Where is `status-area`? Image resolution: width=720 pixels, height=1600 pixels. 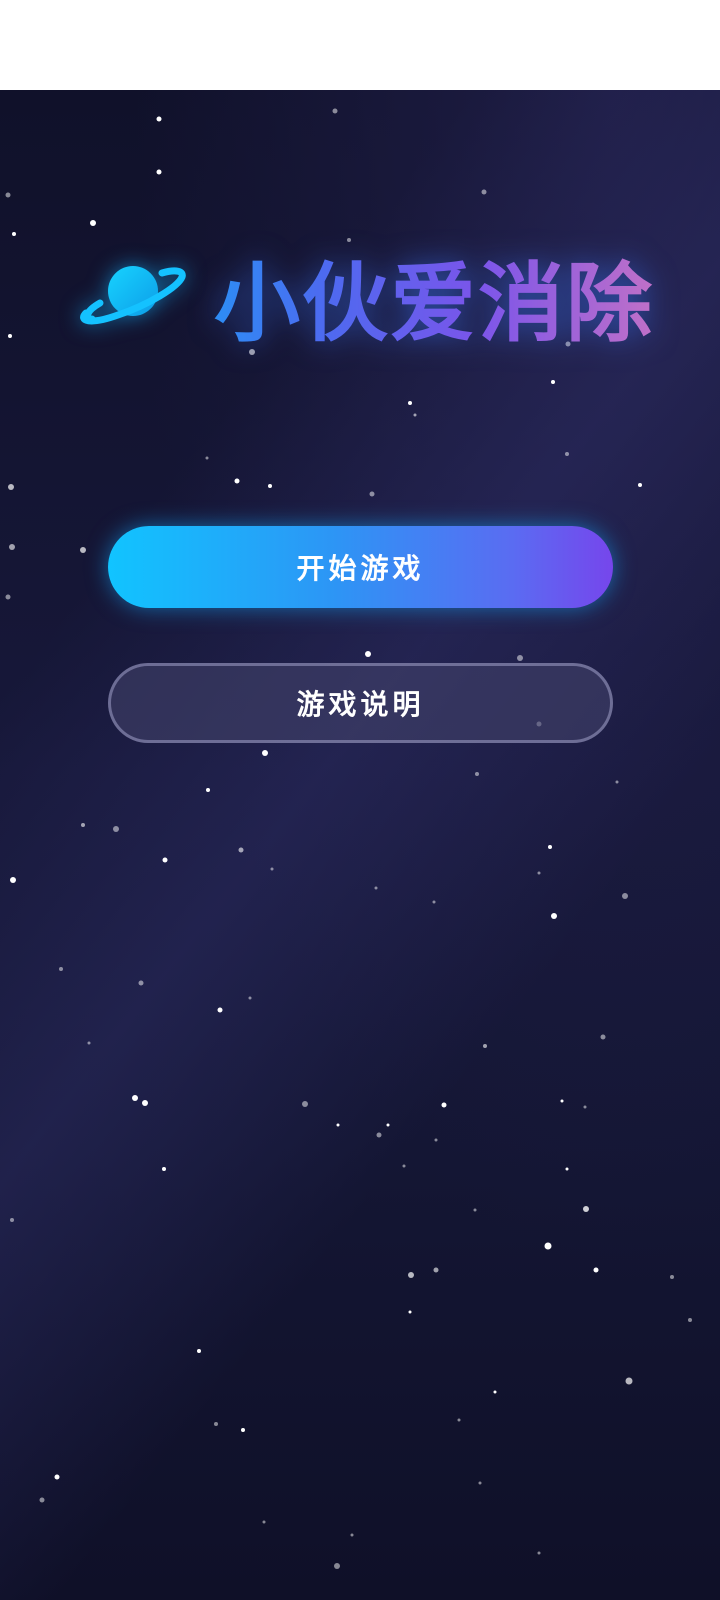
status-area is located at coordinates (360, 45).